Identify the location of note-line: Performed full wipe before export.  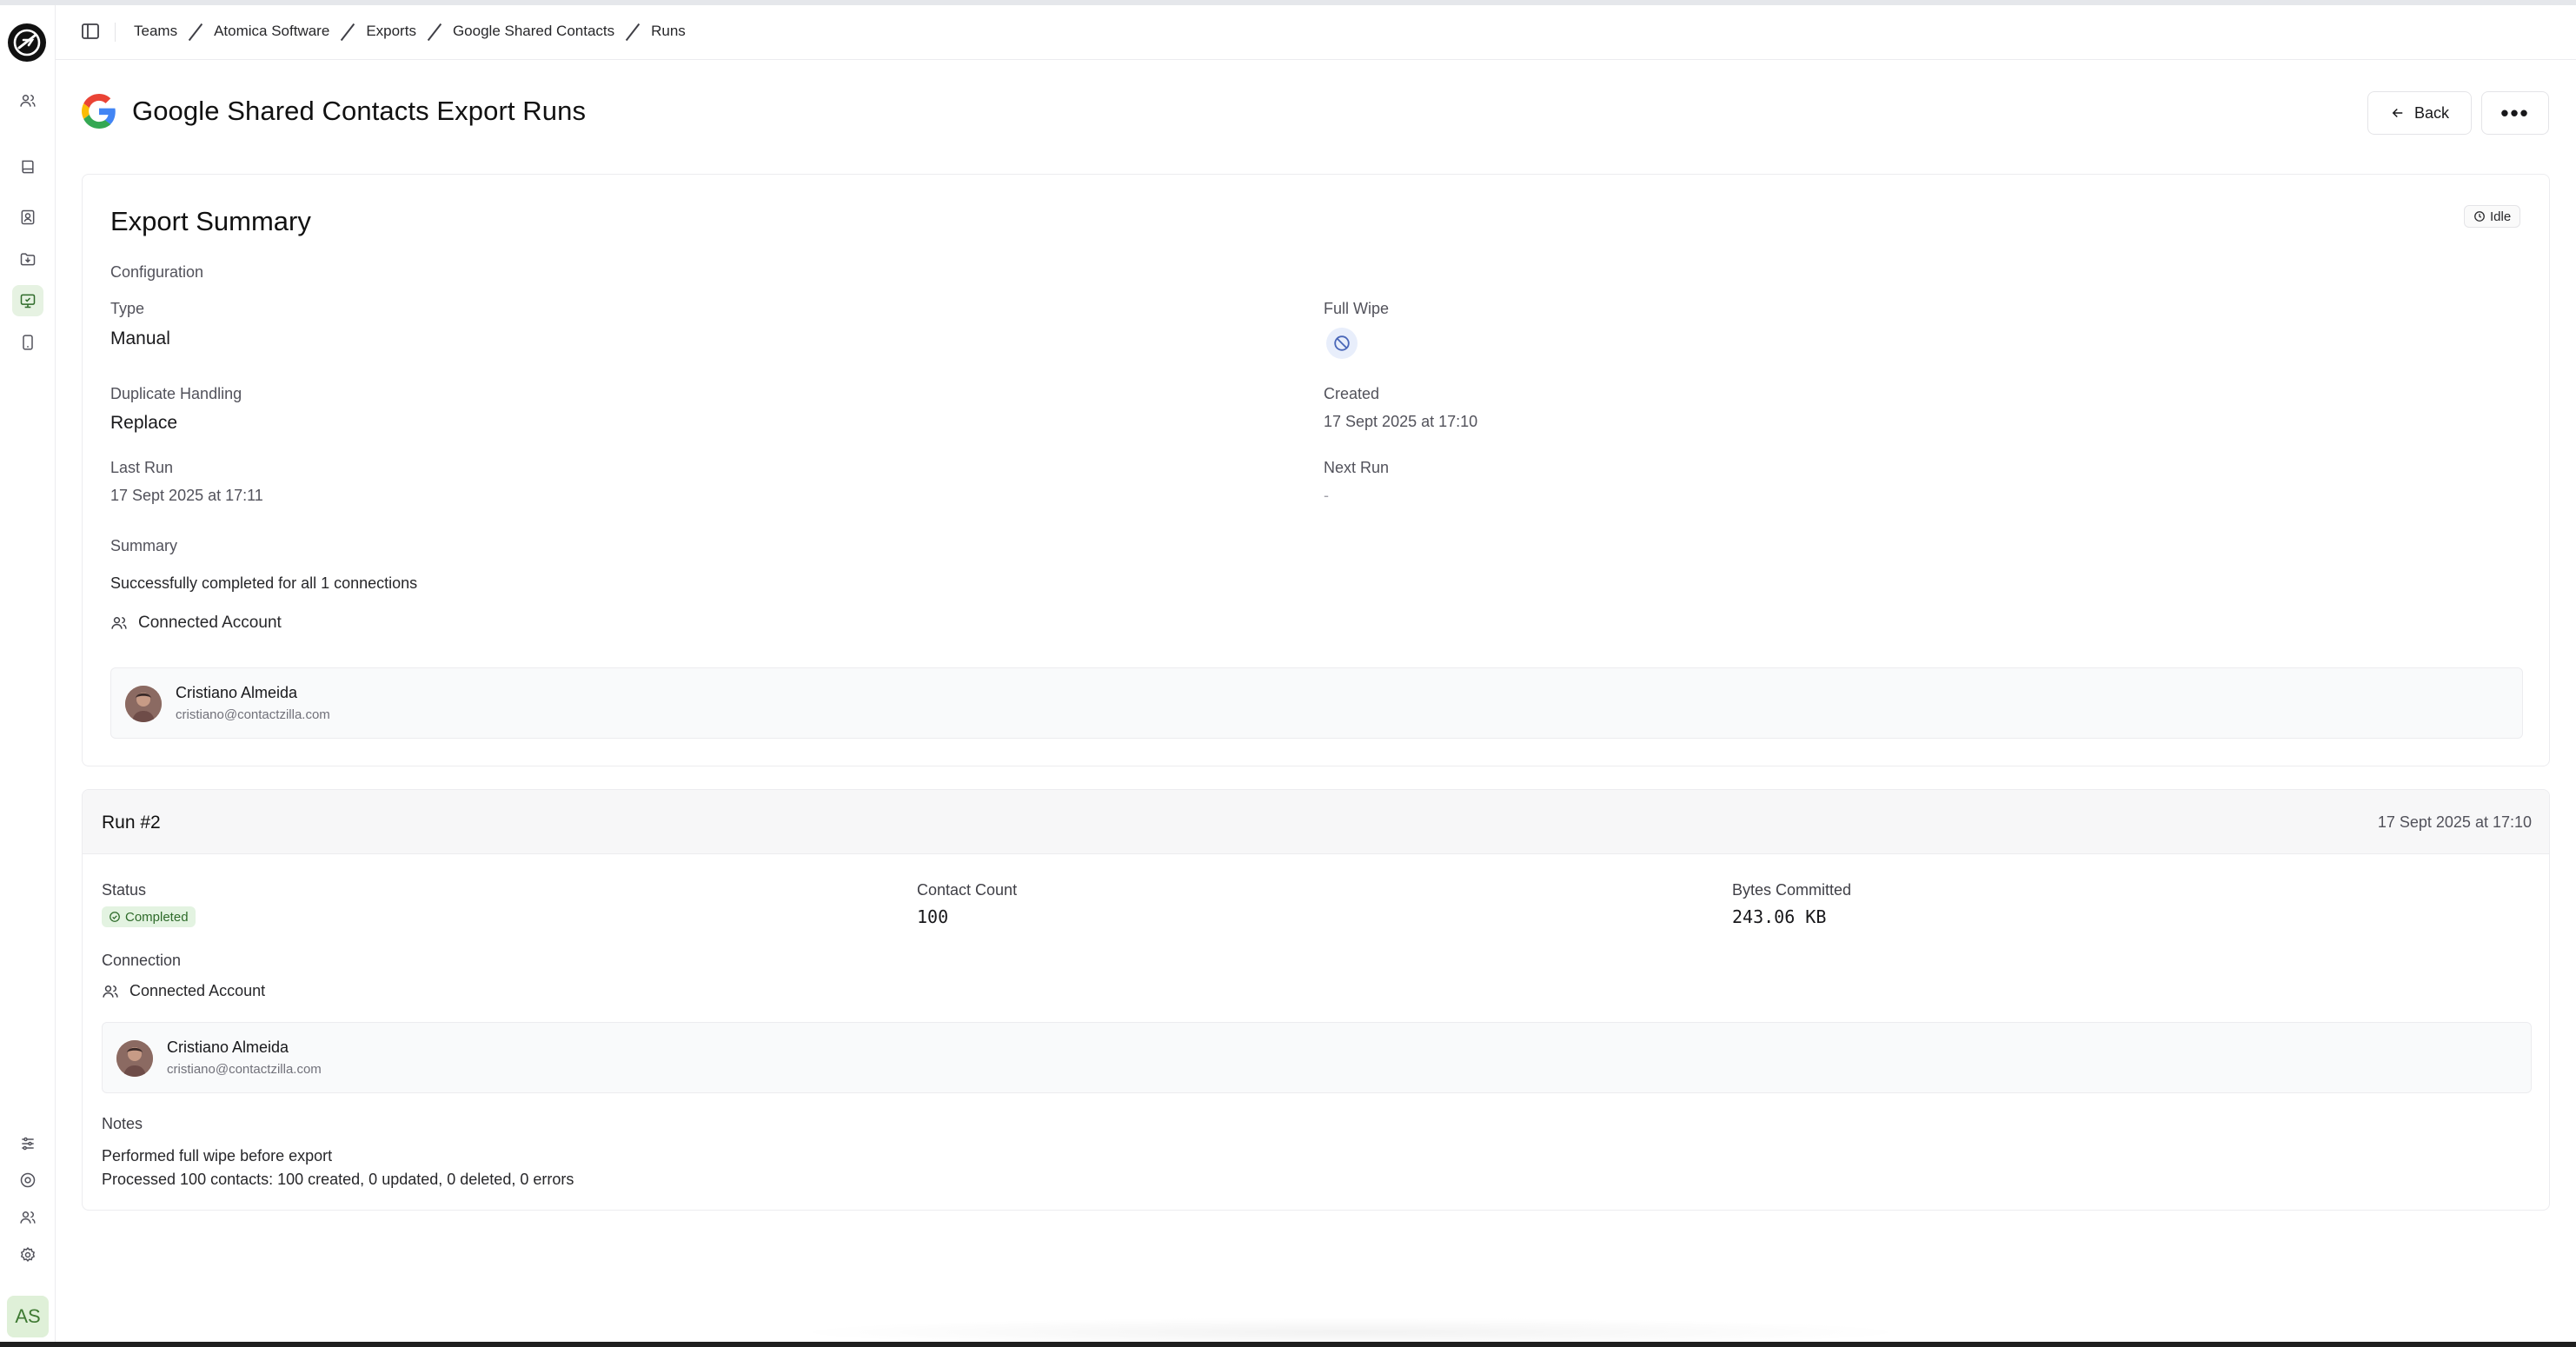
(217, 1156).